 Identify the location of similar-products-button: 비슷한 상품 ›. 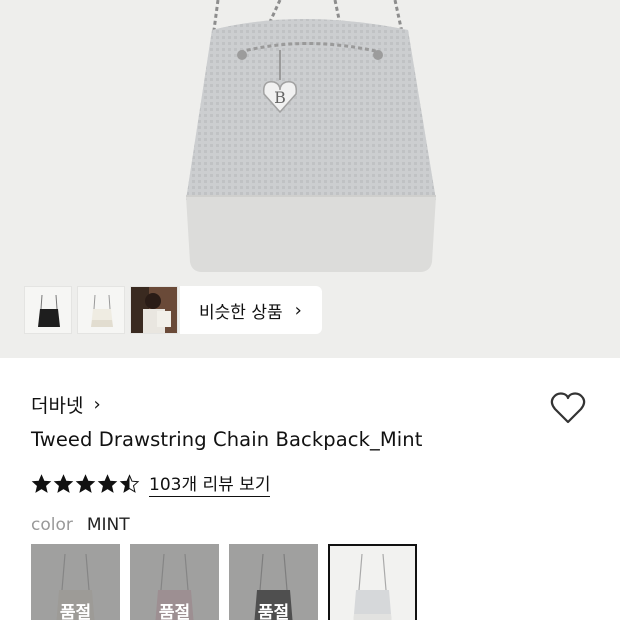
(251, 310).